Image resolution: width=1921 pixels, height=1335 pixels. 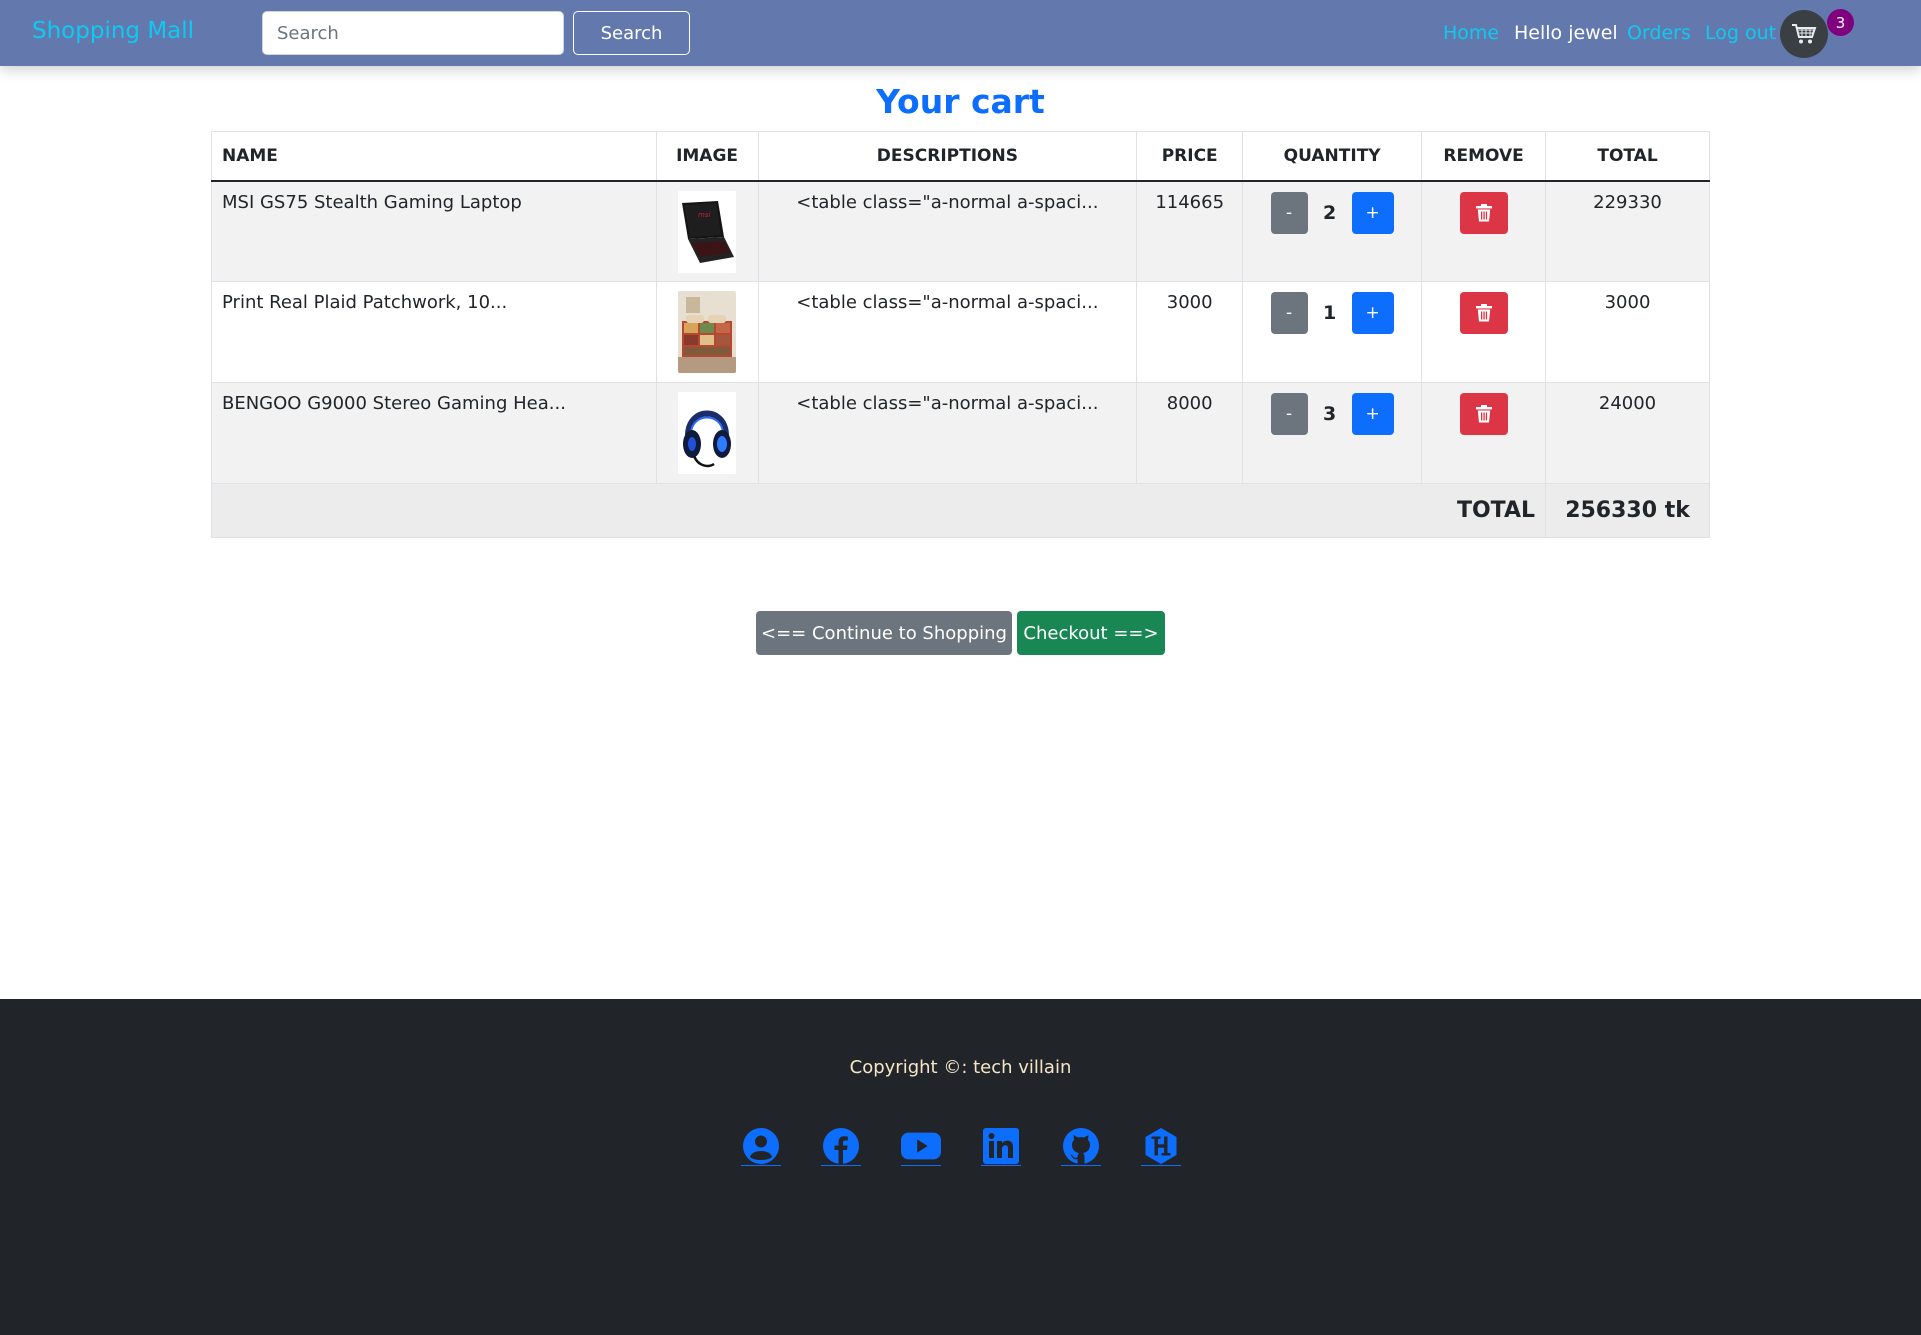 I want to click on nav-home: Home, so click(x=1471, y=33).